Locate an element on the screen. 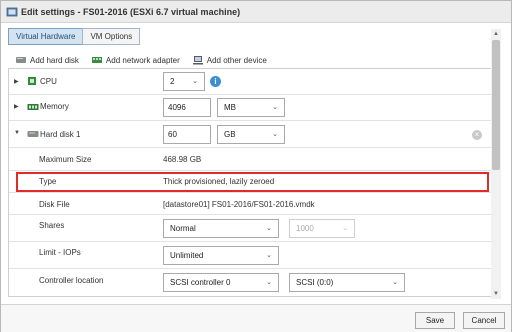  cancel-button: Cancel is located at coordinates (484, 320).